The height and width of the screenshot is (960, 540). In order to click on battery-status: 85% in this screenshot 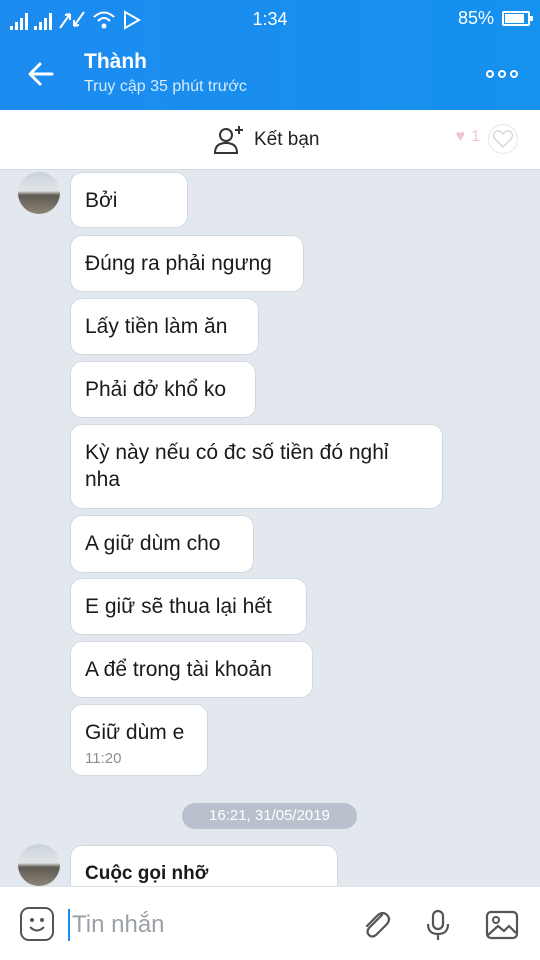, I will do `click(495, 18)`.